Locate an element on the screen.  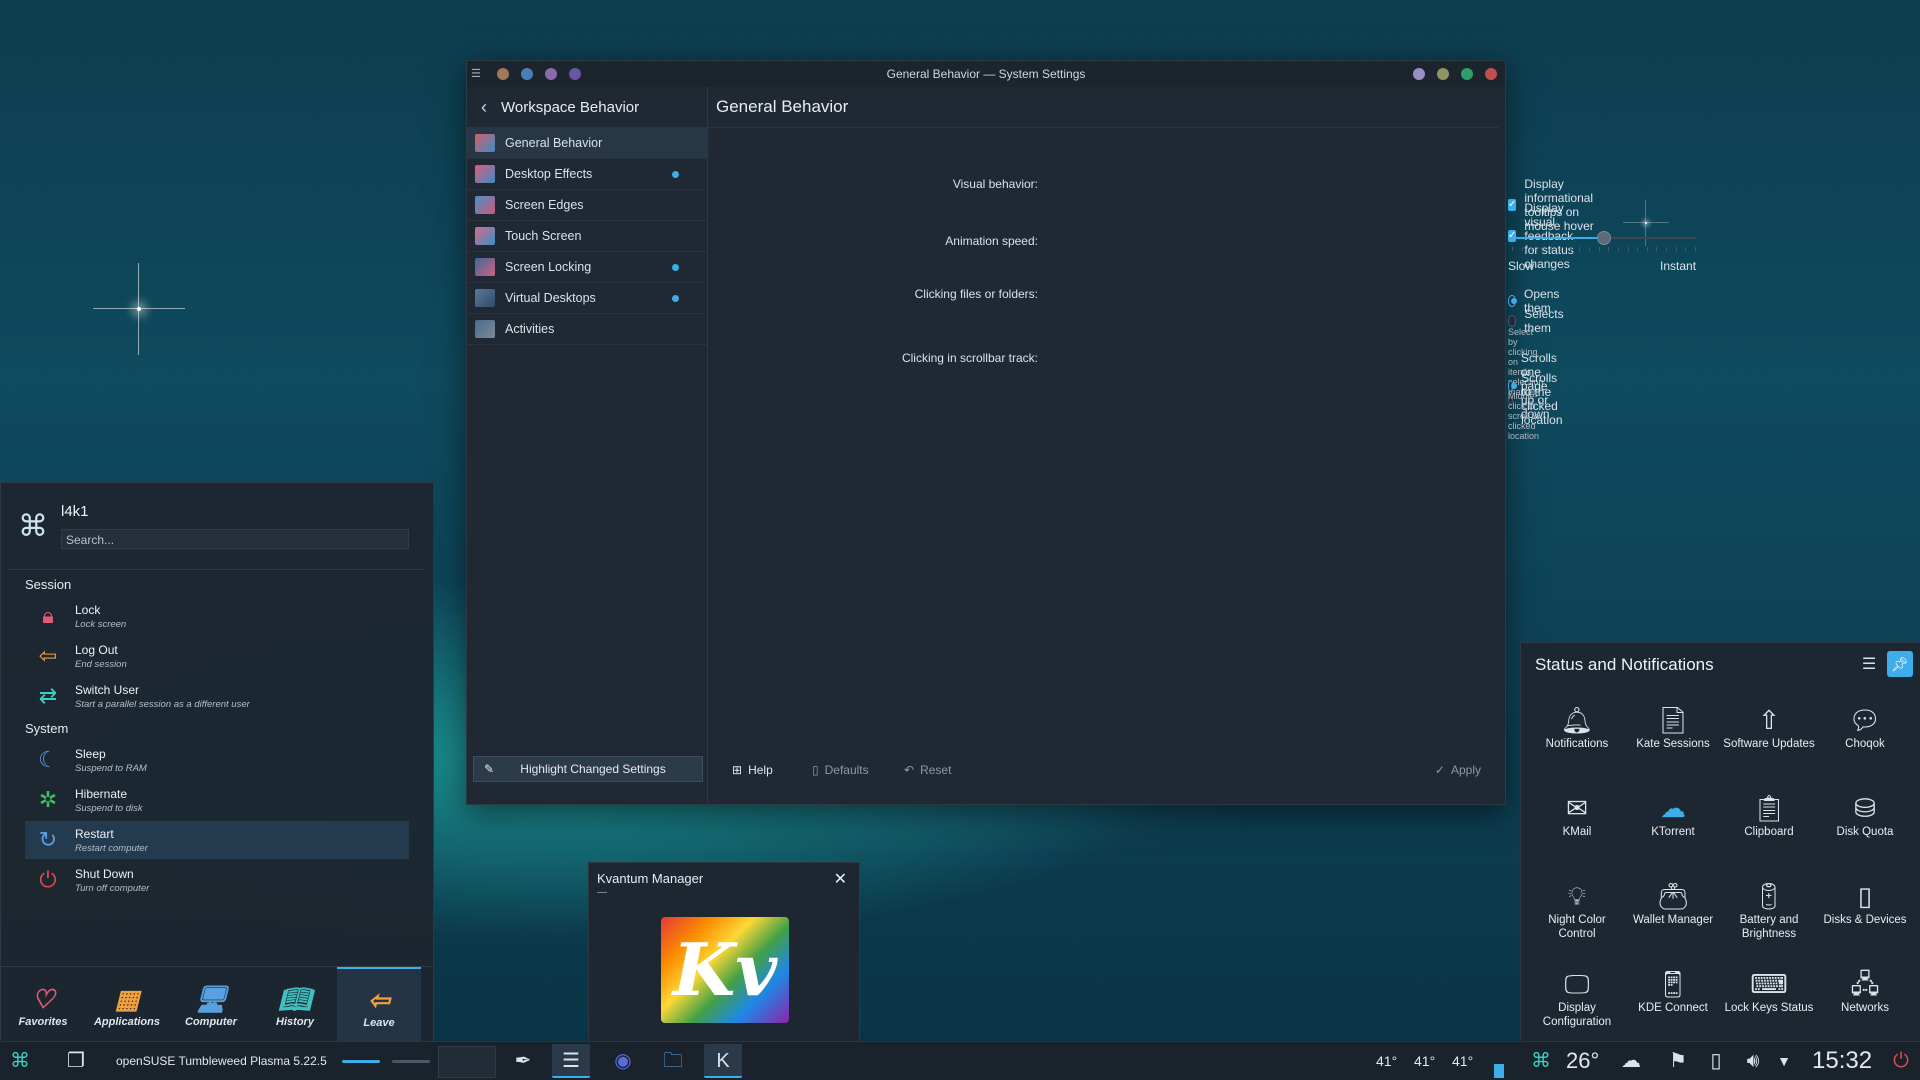
tab-favorites: ♡ Favorites is located at coordinates (43, 1005).